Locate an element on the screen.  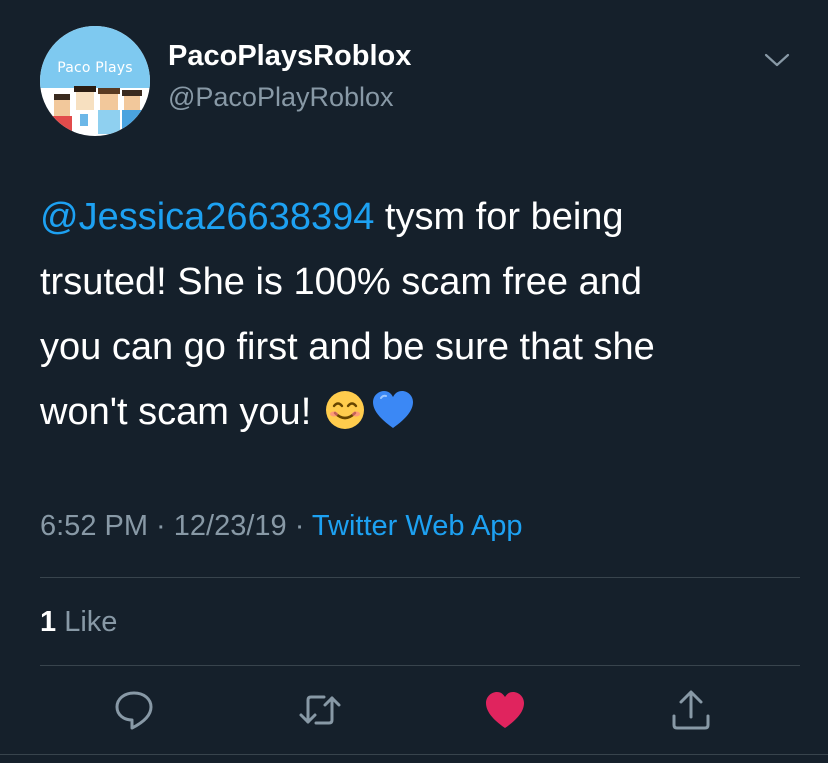
like-label: Like is located at coordinates (87, 622).